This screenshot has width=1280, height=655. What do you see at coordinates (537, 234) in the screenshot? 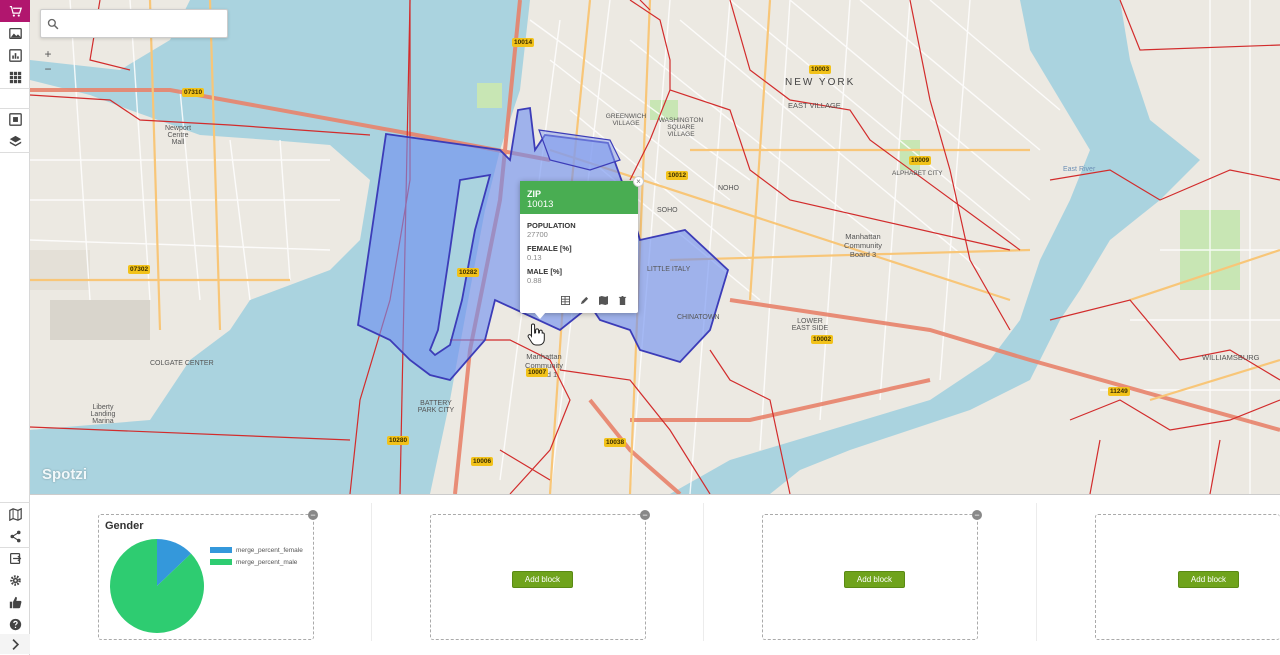
I see `popup-field-value: 27700` at bounding box center [537, 234].